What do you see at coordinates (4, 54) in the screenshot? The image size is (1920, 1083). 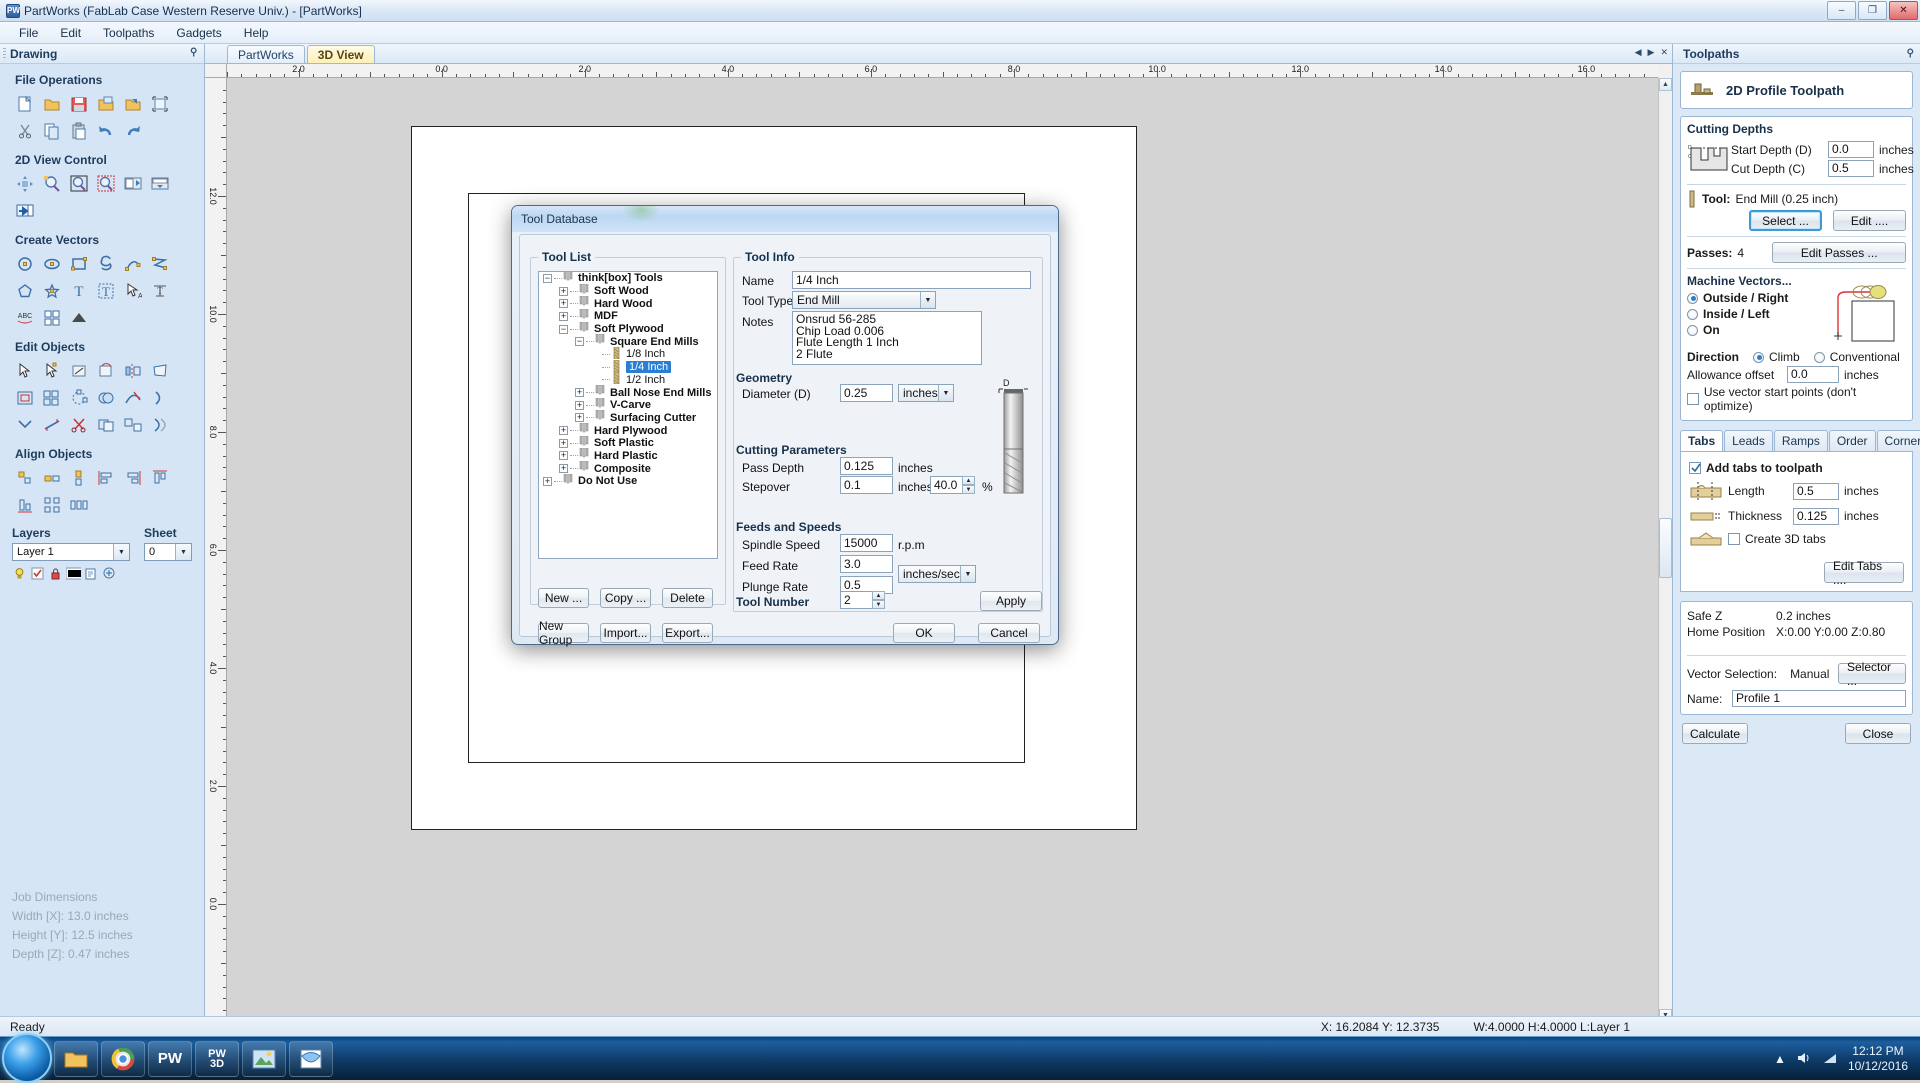 I see `drag-grip-icon` at bounding box center [4, 54].